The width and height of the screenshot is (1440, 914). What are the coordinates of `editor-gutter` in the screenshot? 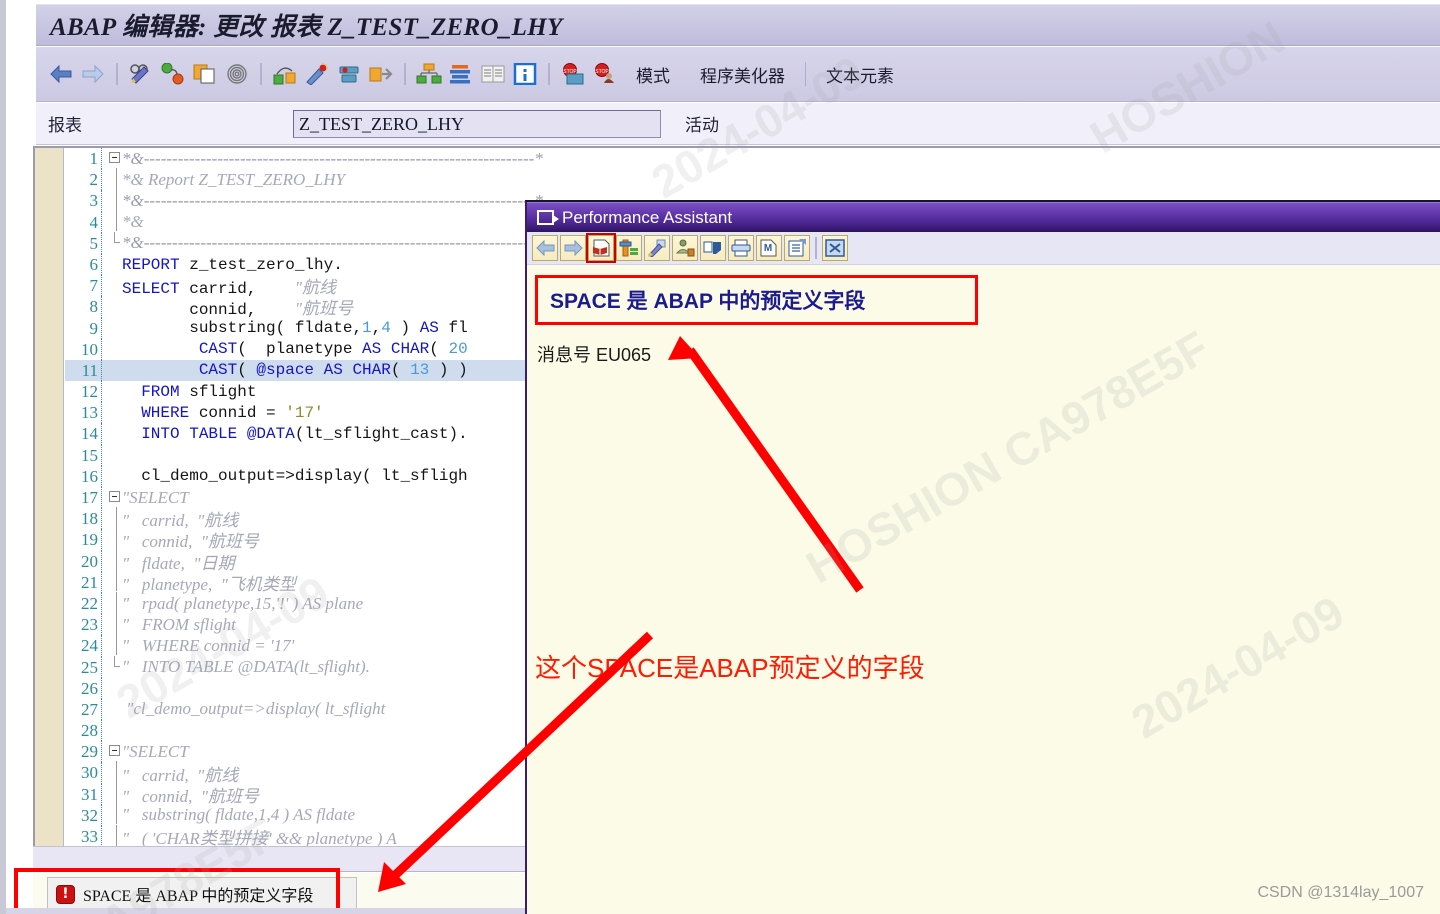 It's located at (49, 497).